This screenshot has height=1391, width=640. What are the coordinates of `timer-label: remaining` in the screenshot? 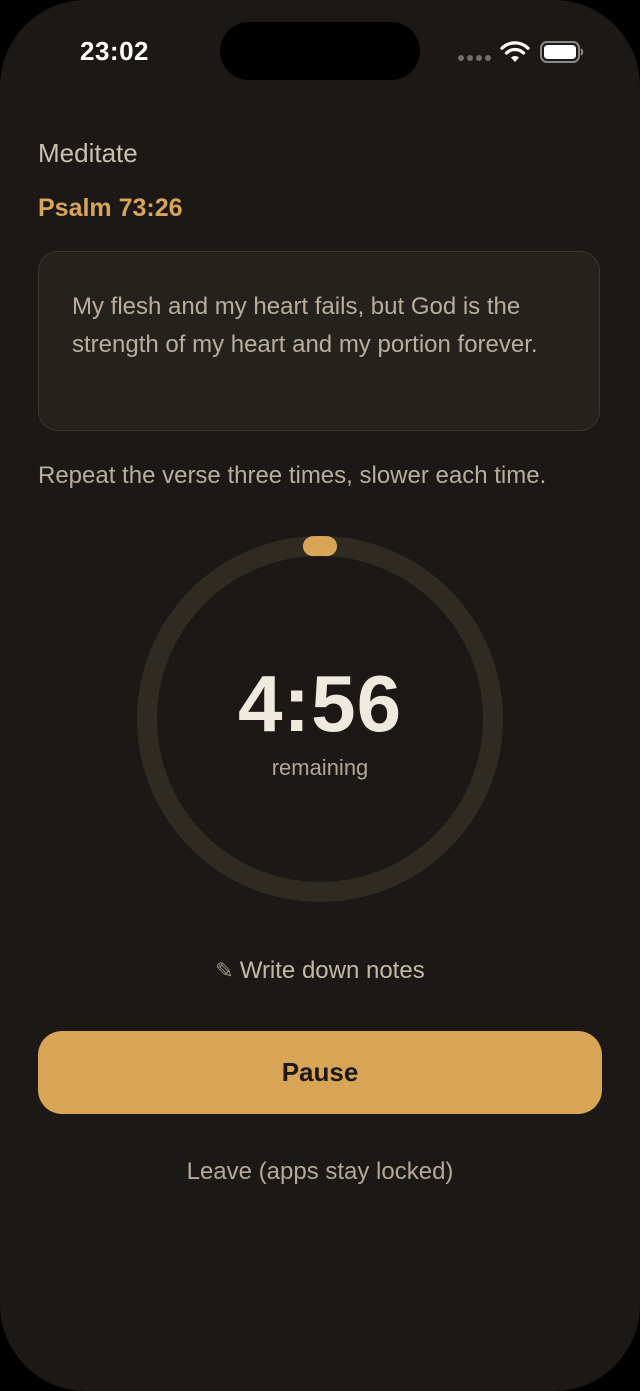 It's located at (320, 767).